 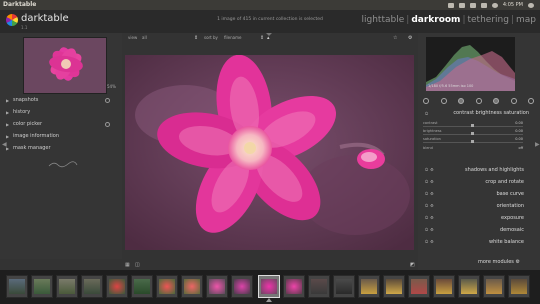 What do you see at coordinates (435, 20) in the screenshot?
I see `view-darkroom: darkroom` at bounding box center [435, 20].